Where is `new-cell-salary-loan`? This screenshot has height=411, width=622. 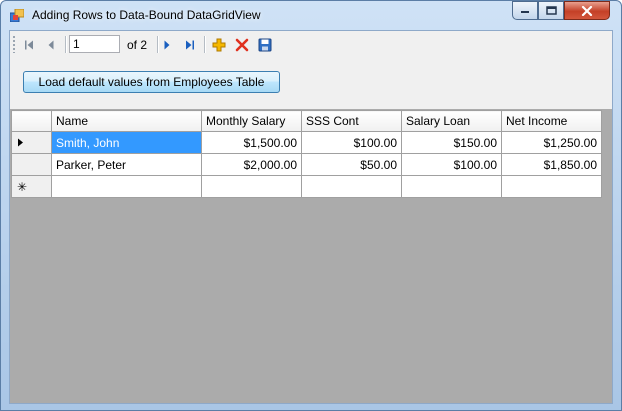 new-cell-salary-loan is located at coordinates (451, 186).